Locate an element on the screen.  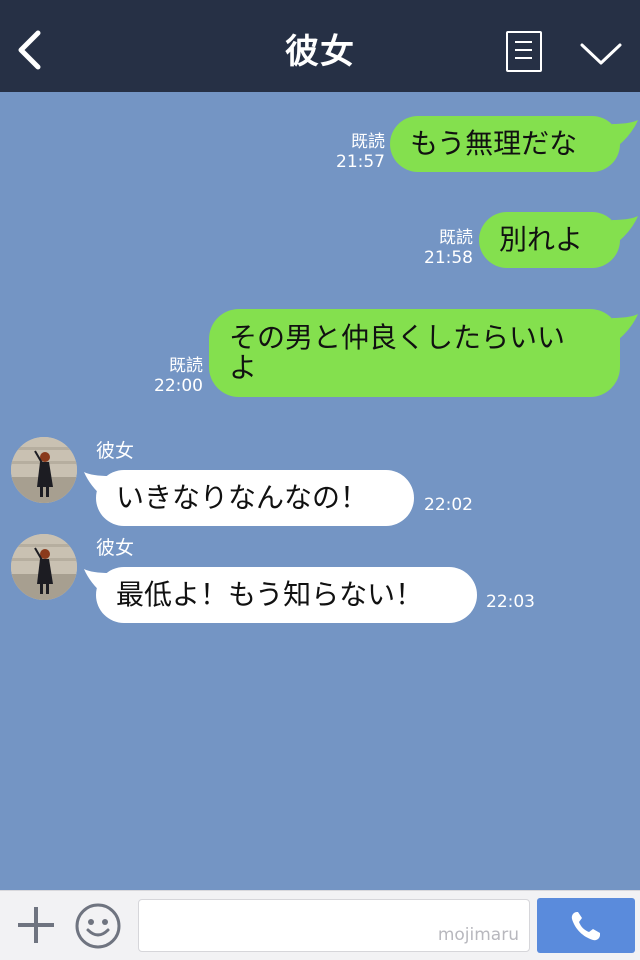
chat-title: 彼女 is located at coordinates (320, 52).